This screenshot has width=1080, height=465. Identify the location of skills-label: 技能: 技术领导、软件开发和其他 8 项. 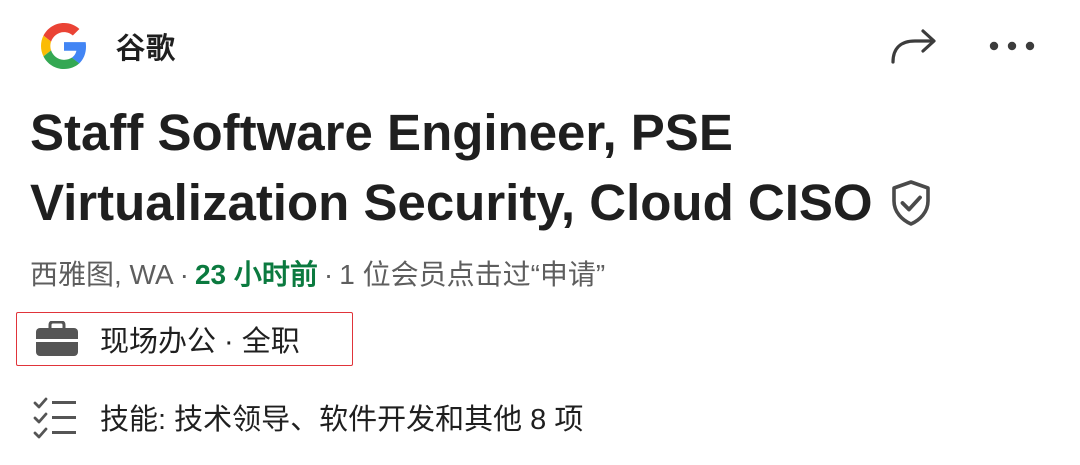
(342, 420).